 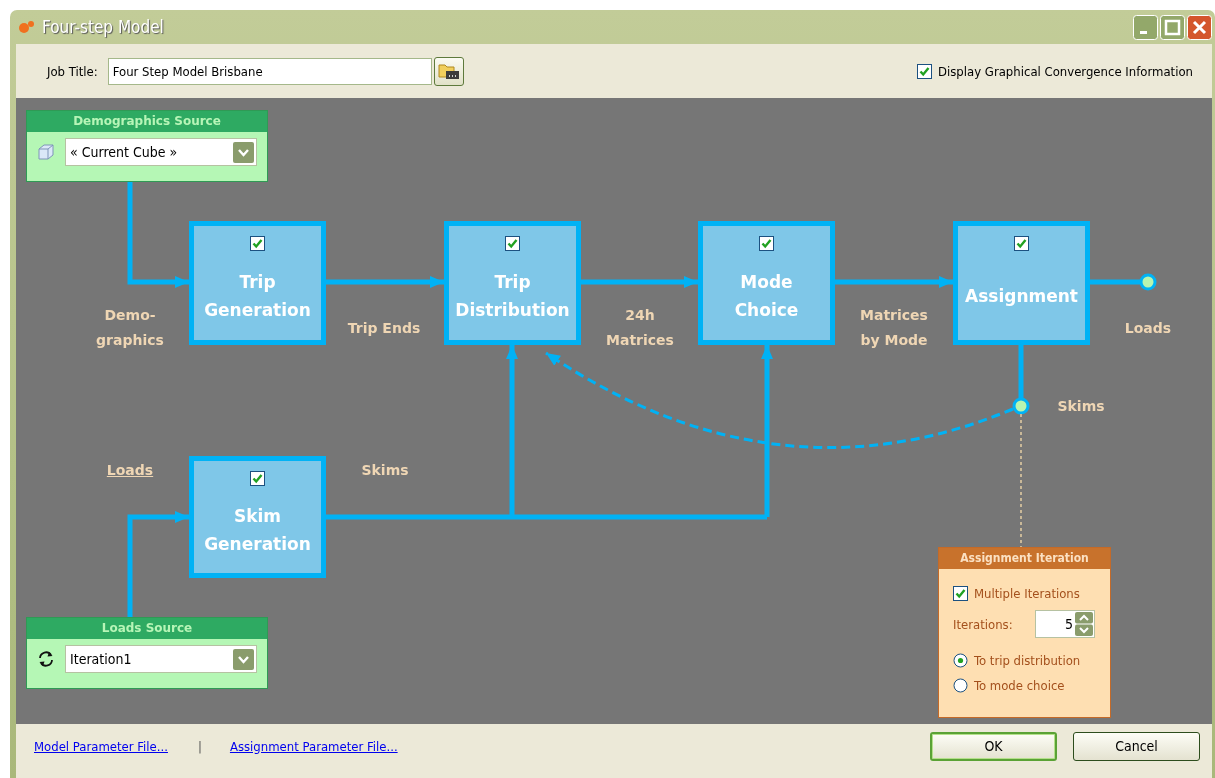 What do you see at coordinates (1065, 624) in the screenshot?
I see `number-spinner: 5` at bounding box center [1065, 624].